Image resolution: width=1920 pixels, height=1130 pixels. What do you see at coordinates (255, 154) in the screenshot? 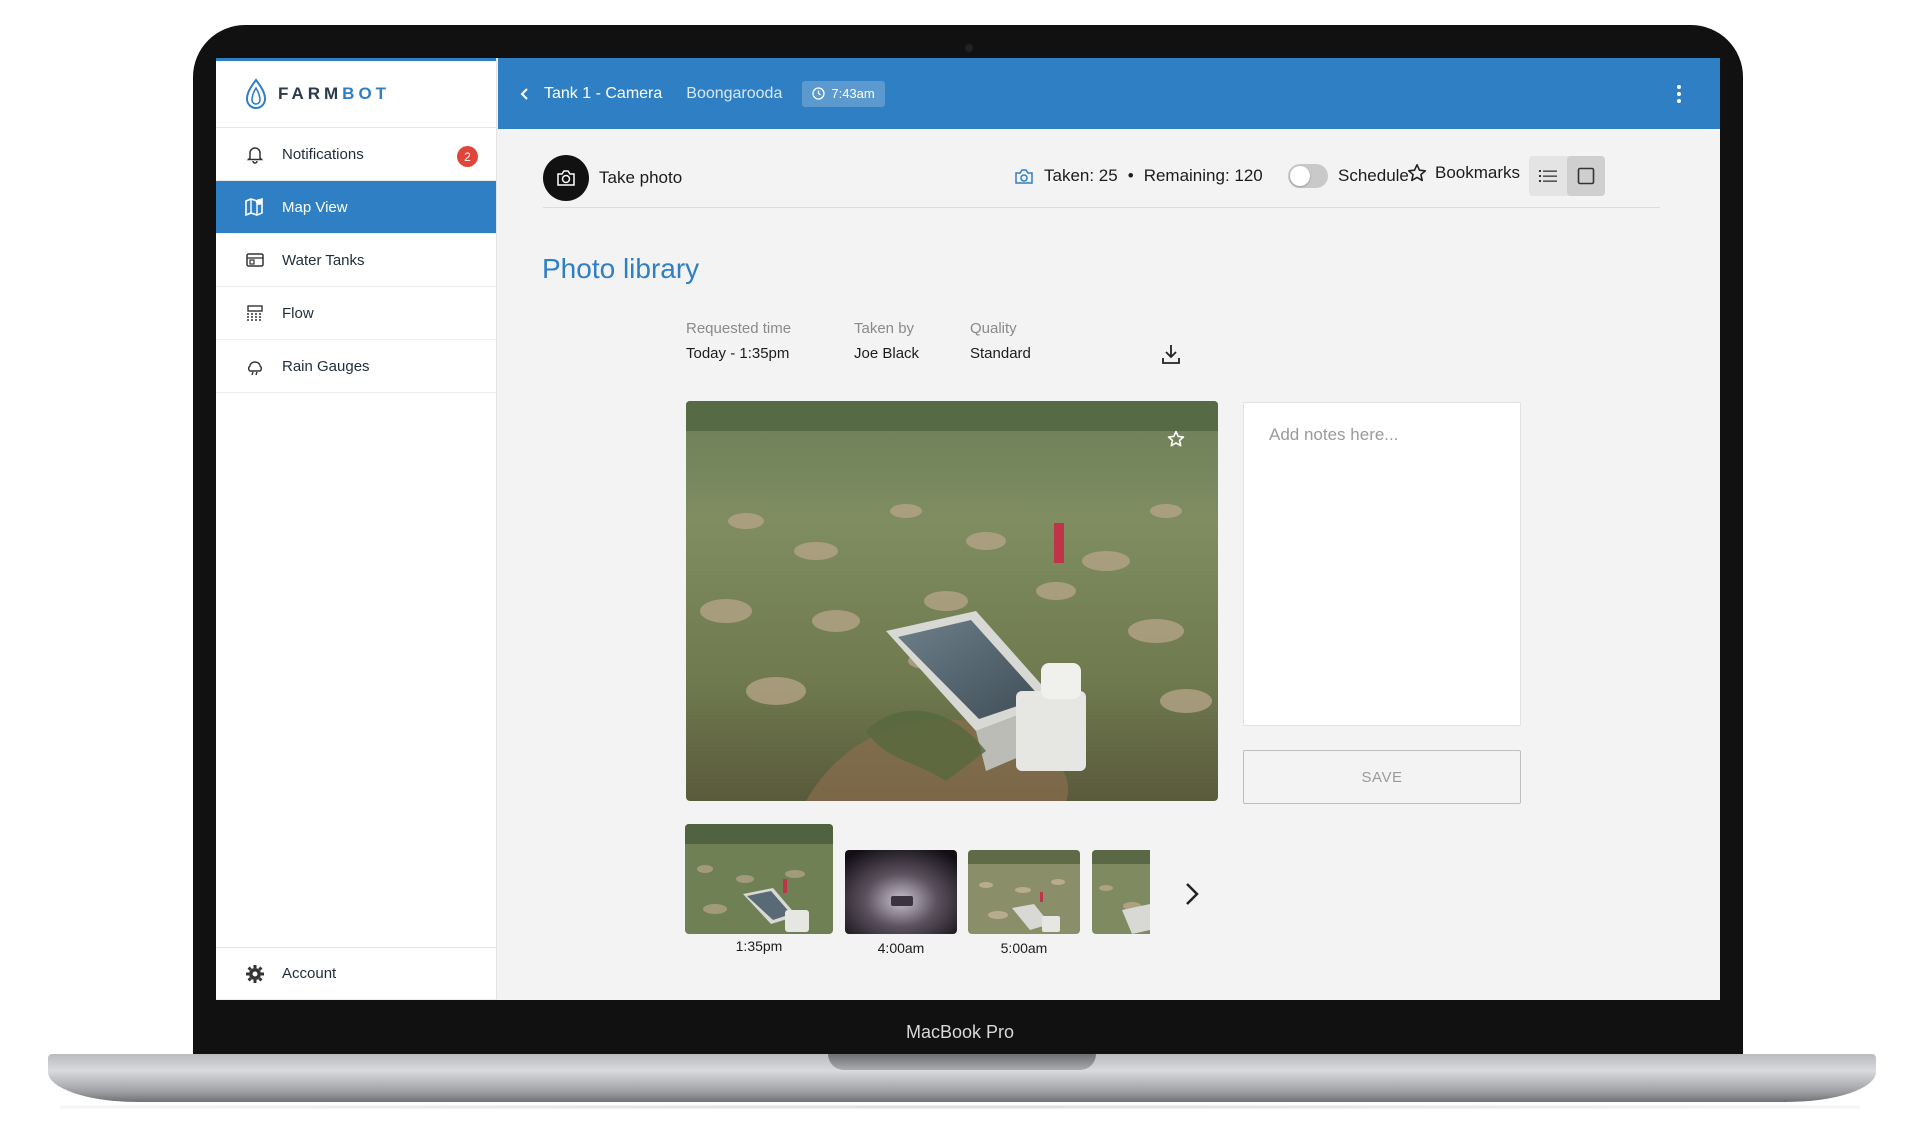
I see `bell-icon` at bounding box center [255, 154].